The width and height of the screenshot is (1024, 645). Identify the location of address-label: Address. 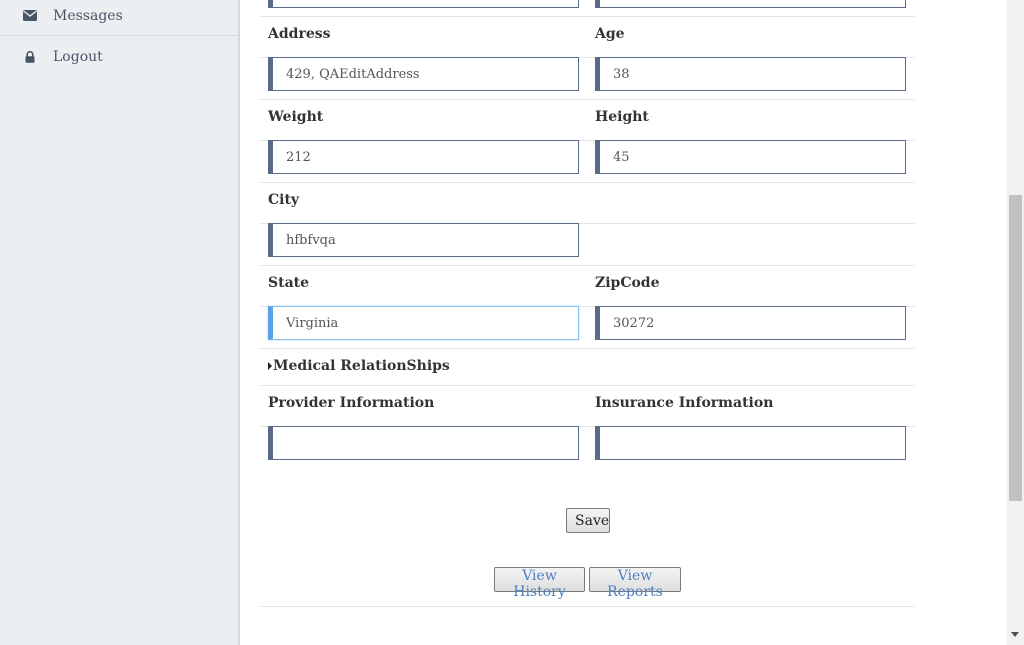
(299, 34).